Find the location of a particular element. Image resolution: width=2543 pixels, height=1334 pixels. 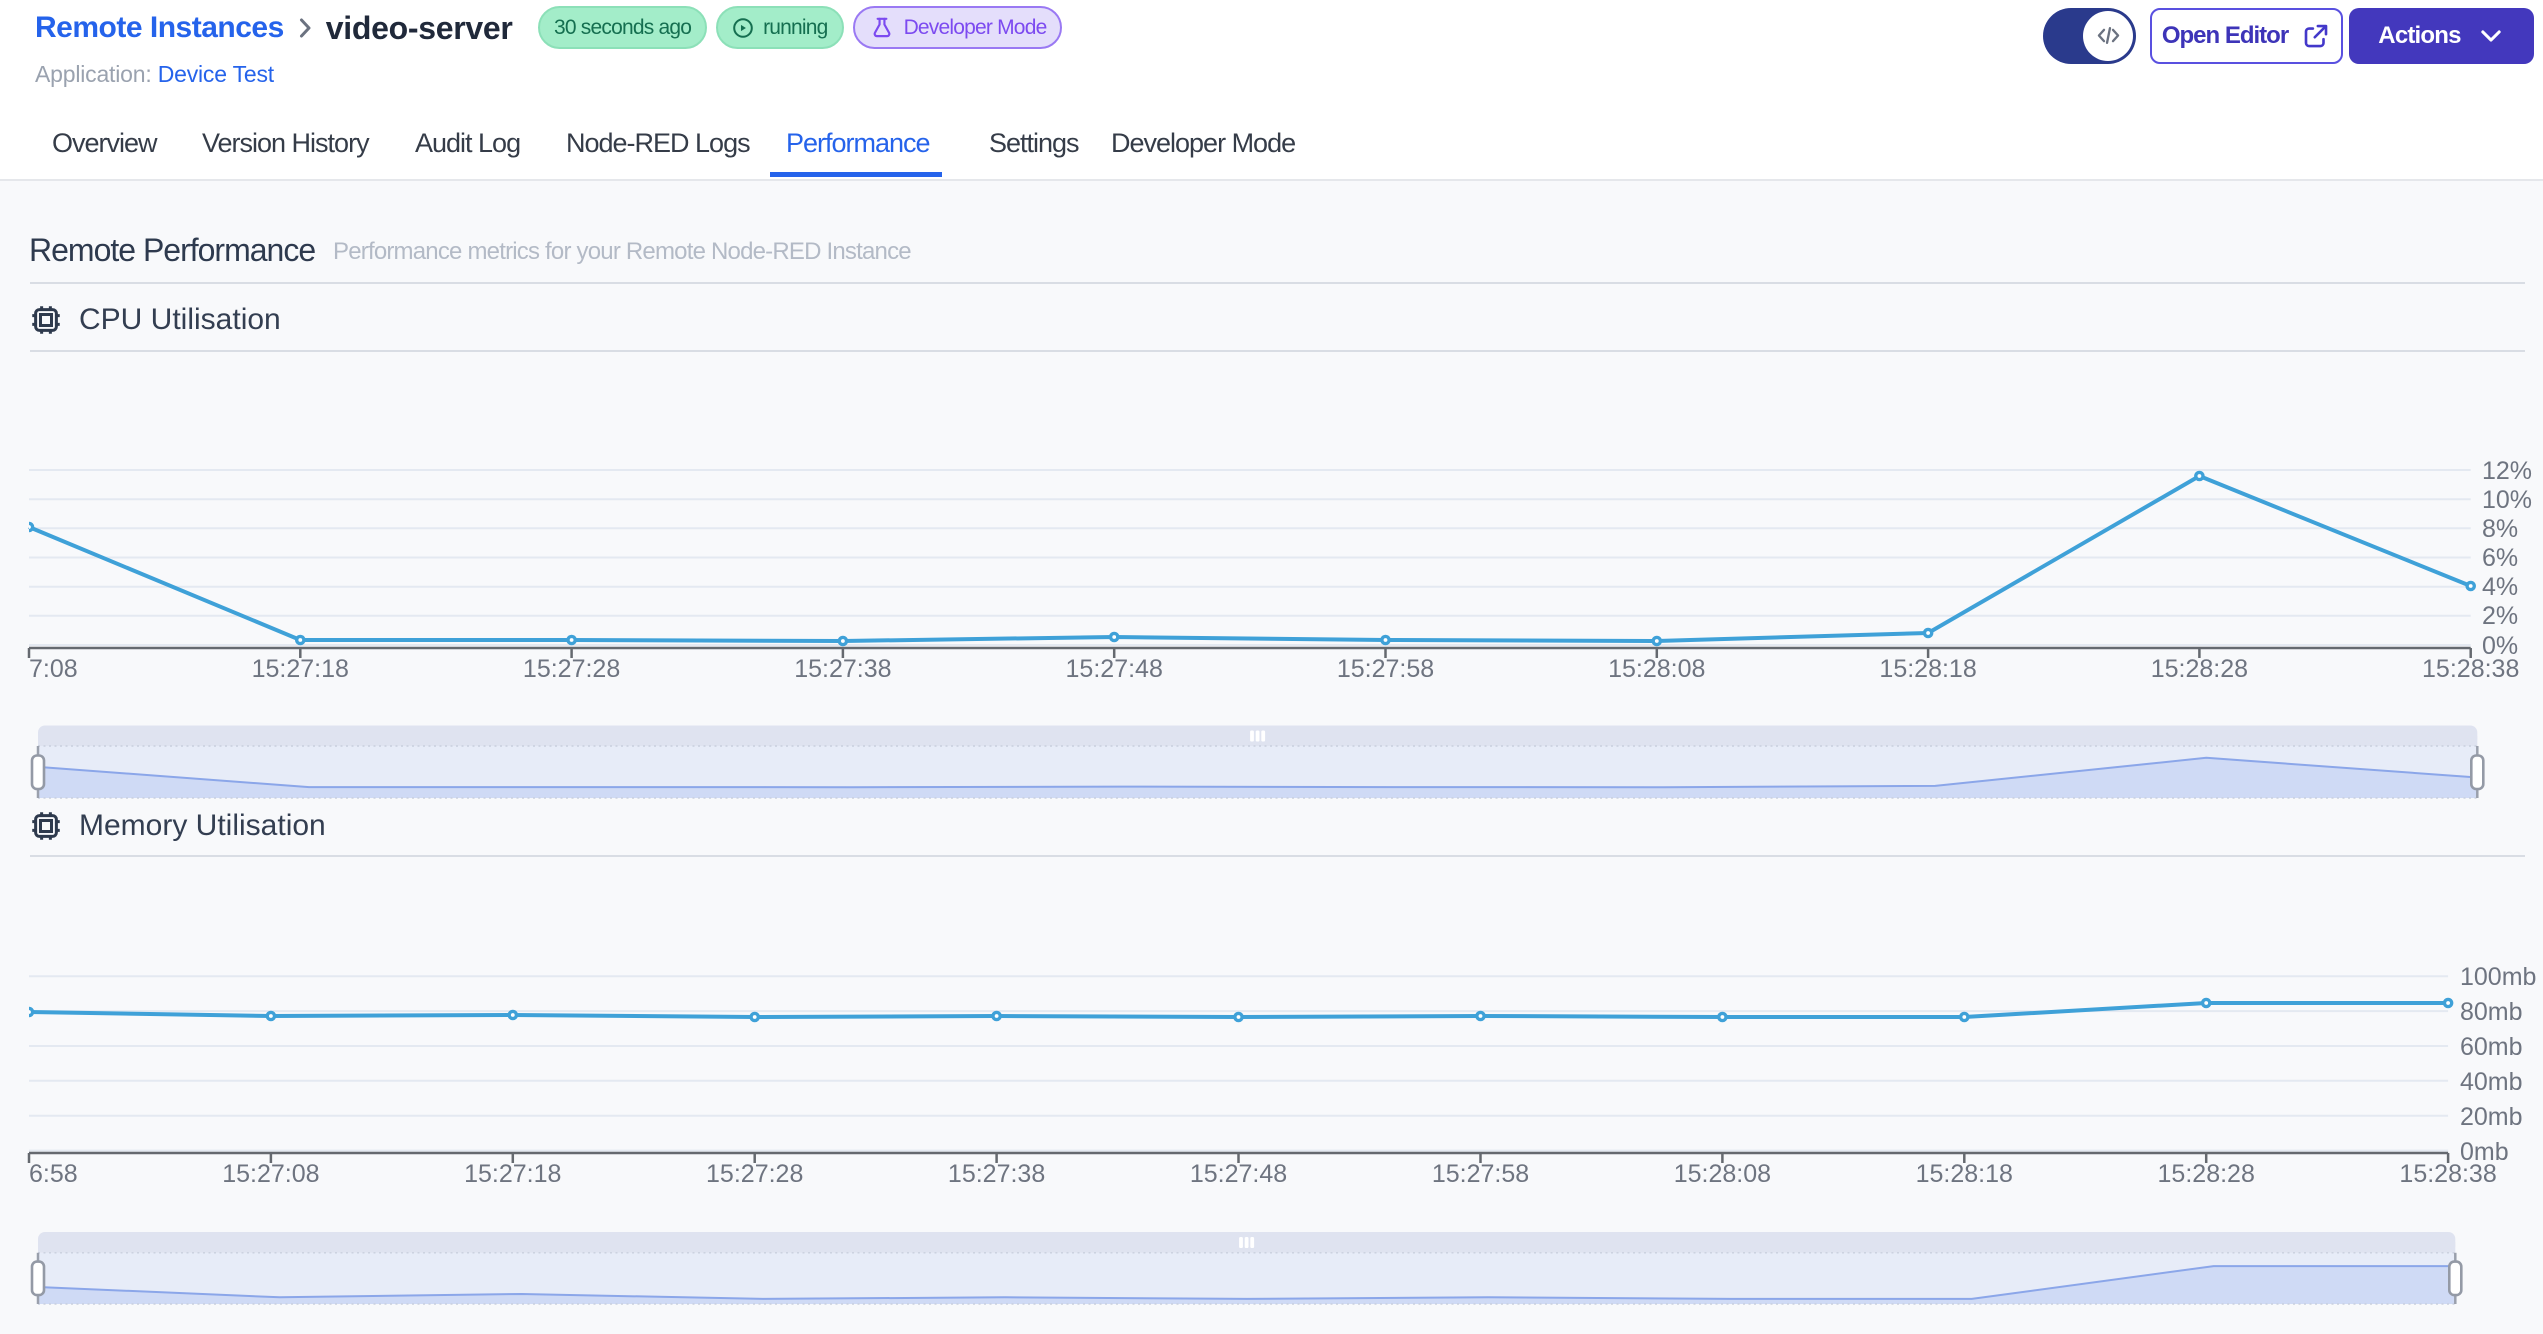

svg-text: 80mb is located at coordinates (2491, 1012).